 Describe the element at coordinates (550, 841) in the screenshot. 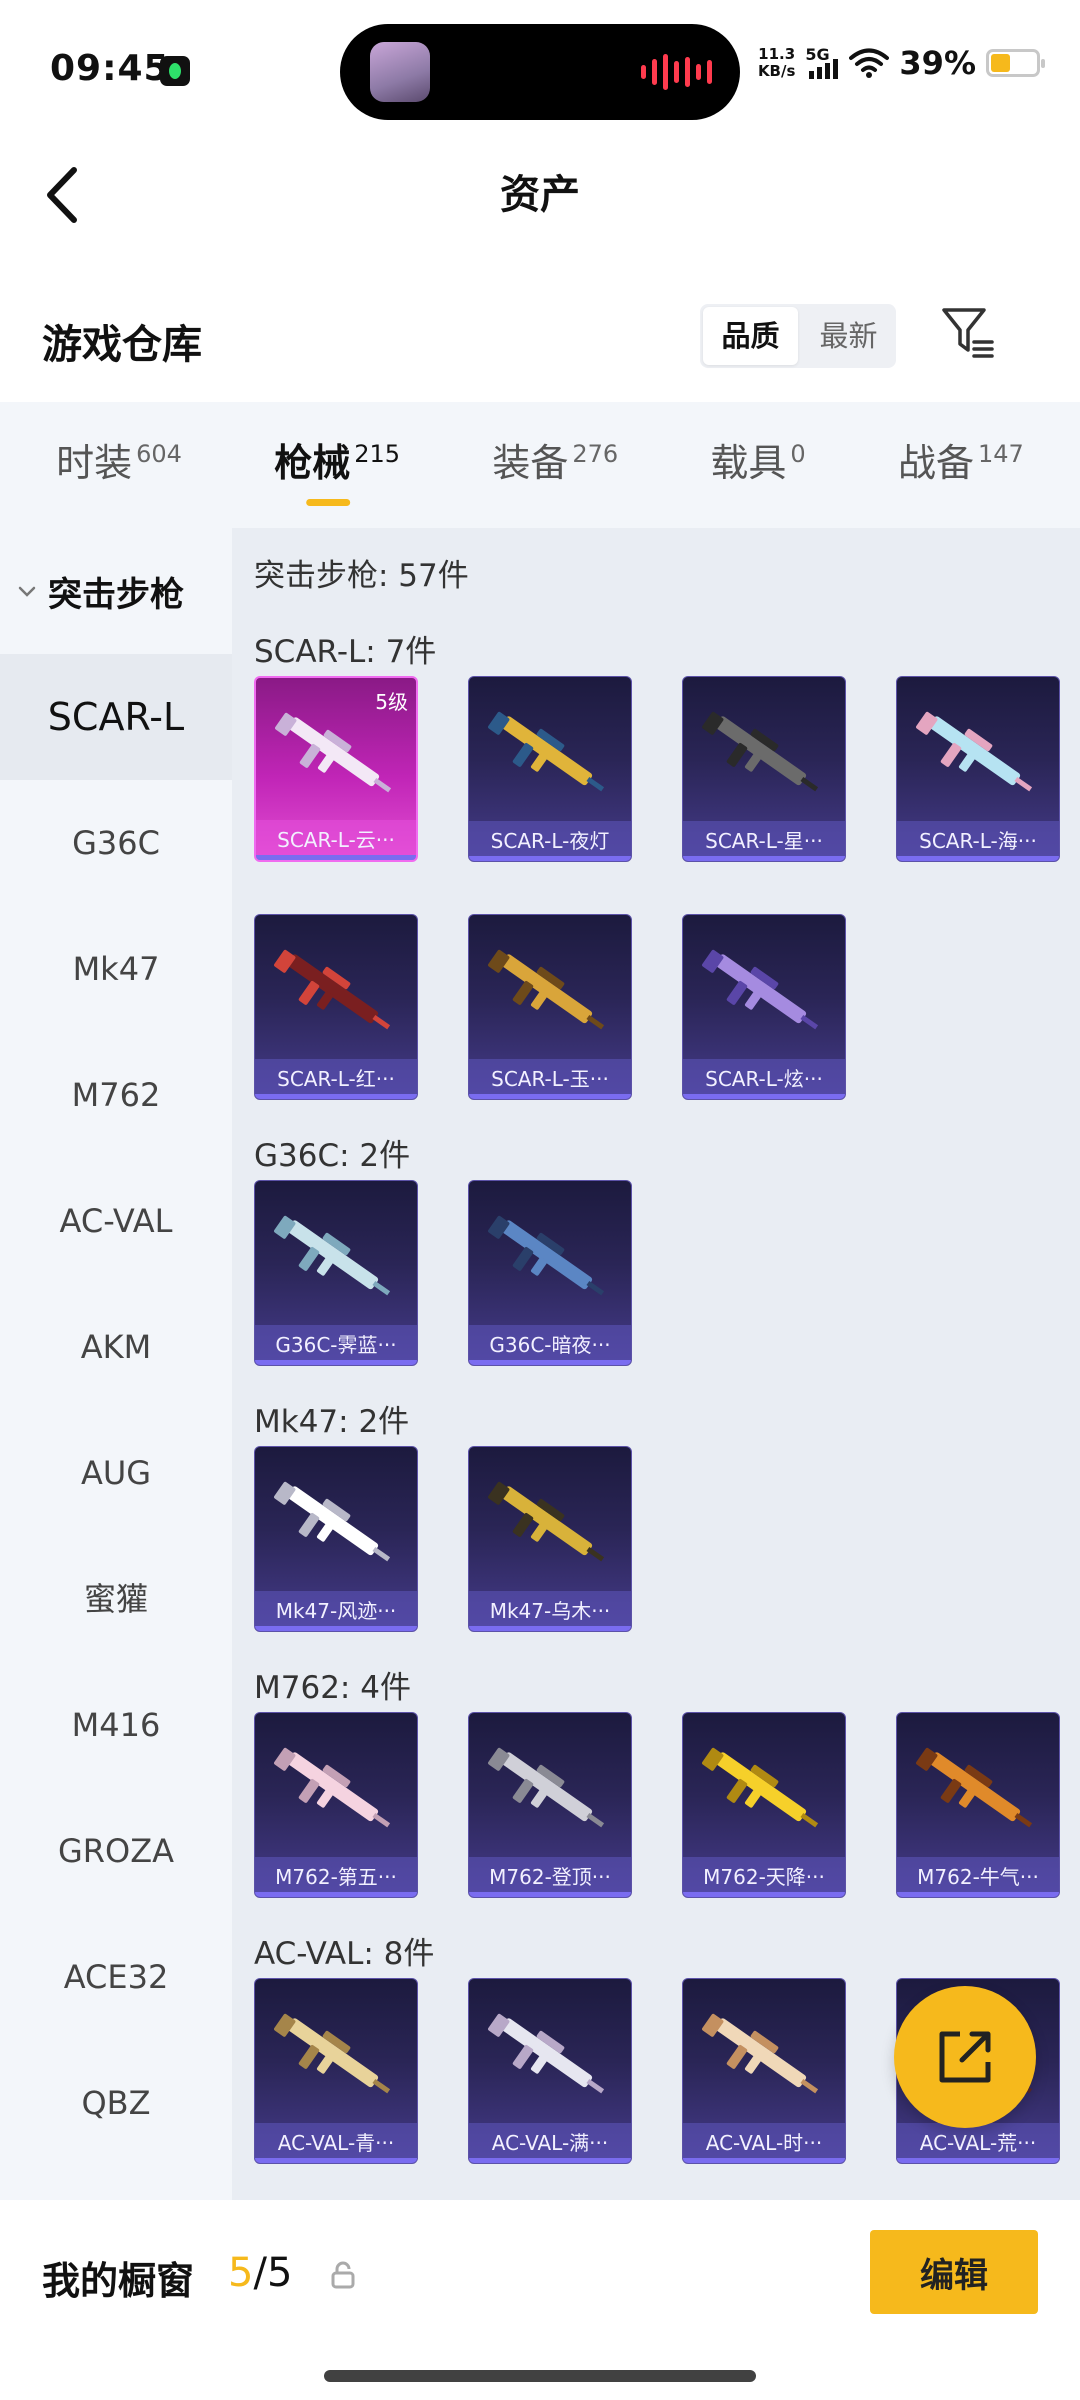

I see `skin-name: SCAR-L-夜灯` at that location.